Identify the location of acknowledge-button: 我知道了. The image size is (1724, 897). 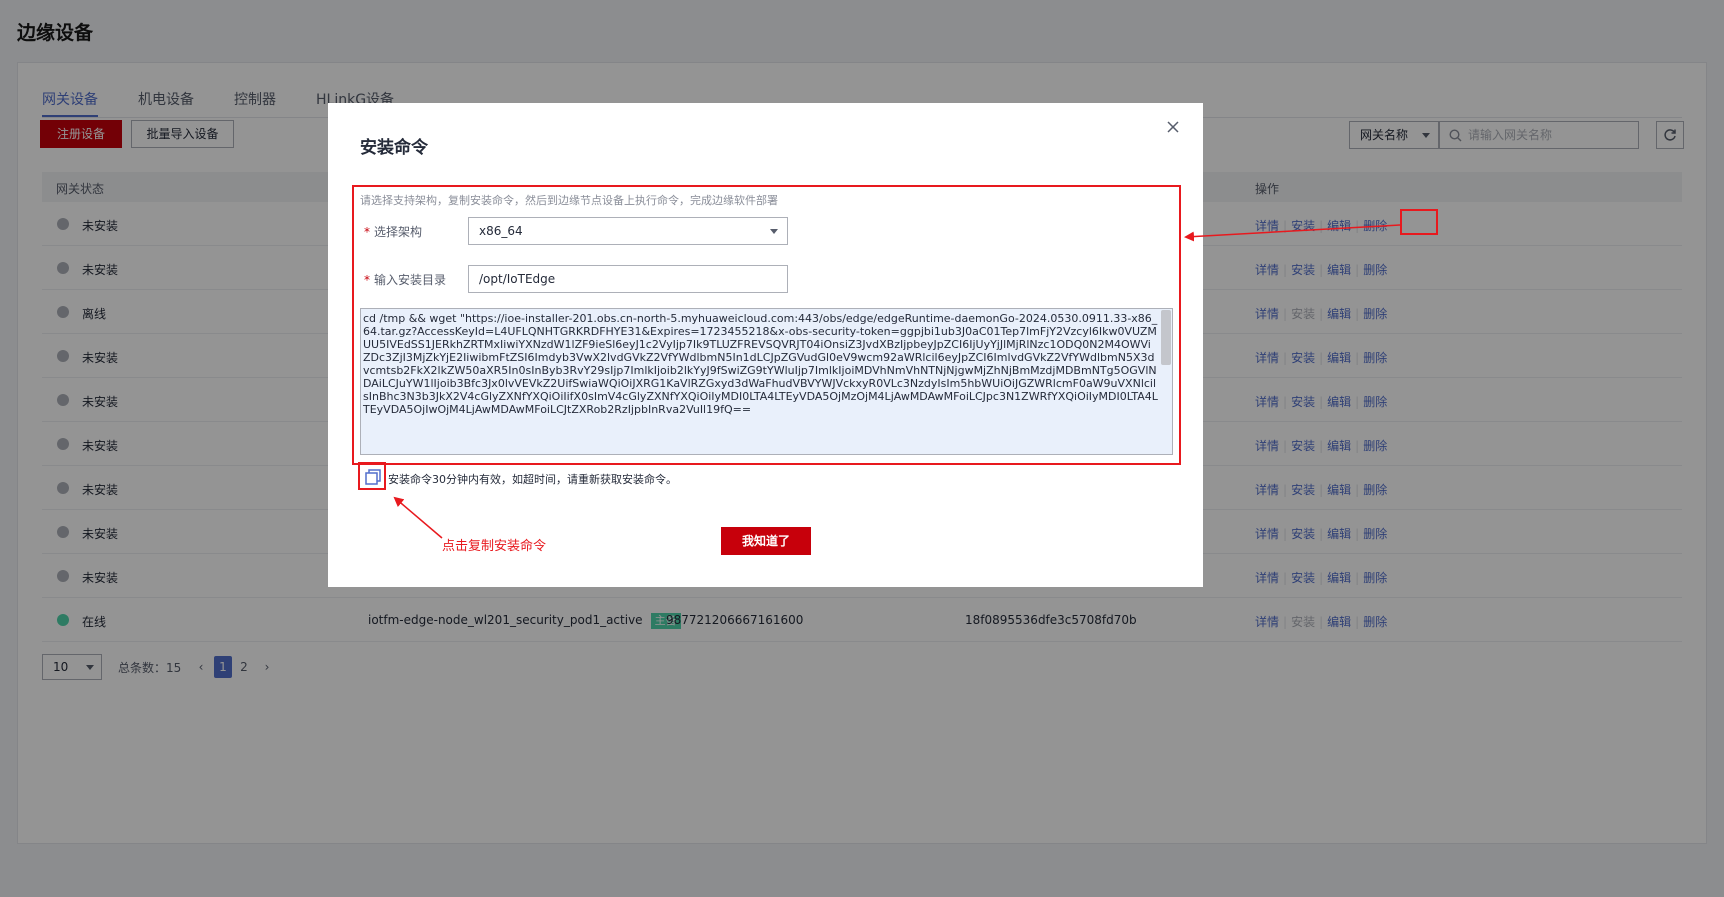
(766, 541).